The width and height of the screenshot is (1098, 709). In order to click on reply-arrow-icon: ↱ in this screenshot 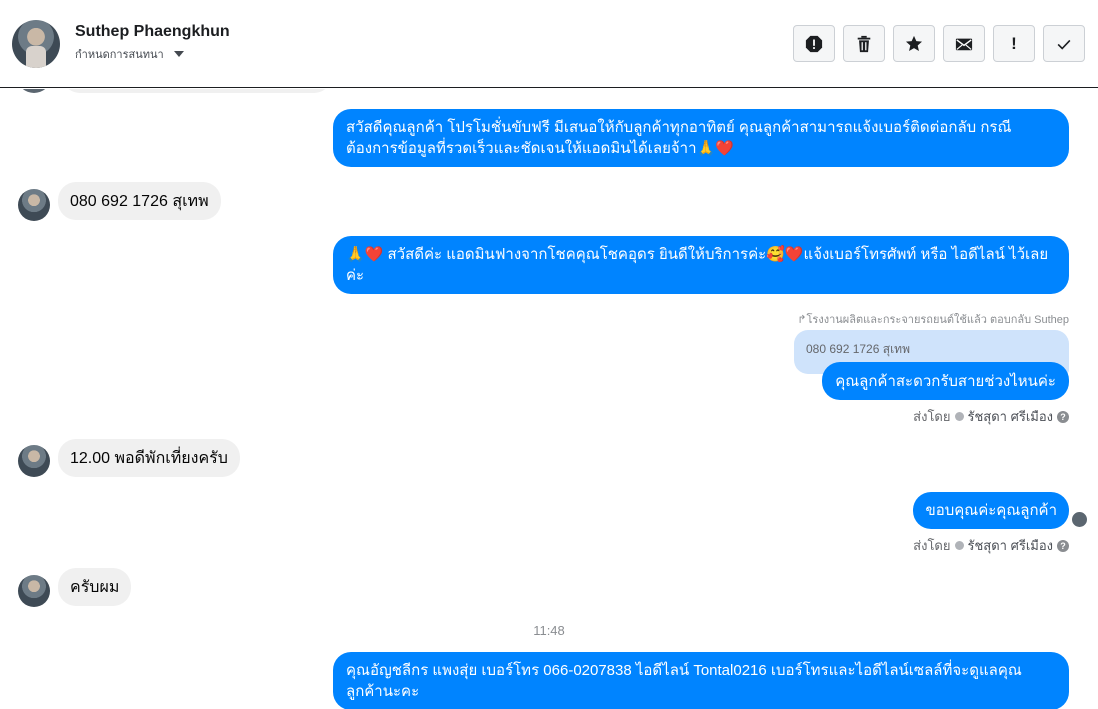, I will do `click(802, 320)`.